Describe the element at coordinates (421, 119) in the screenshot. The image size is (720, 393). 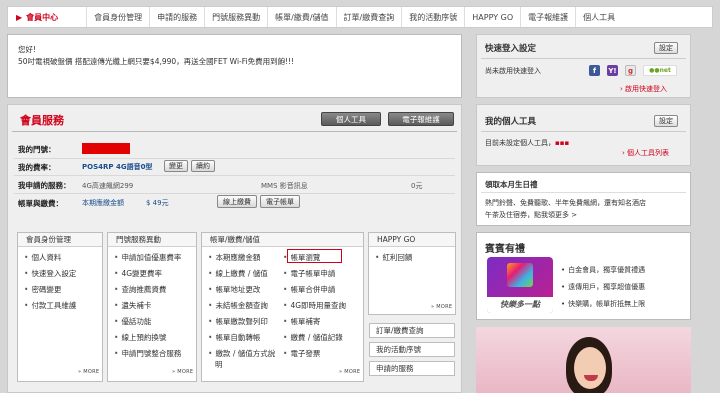
I see `newsletter-button: 電子報維護` at that location.